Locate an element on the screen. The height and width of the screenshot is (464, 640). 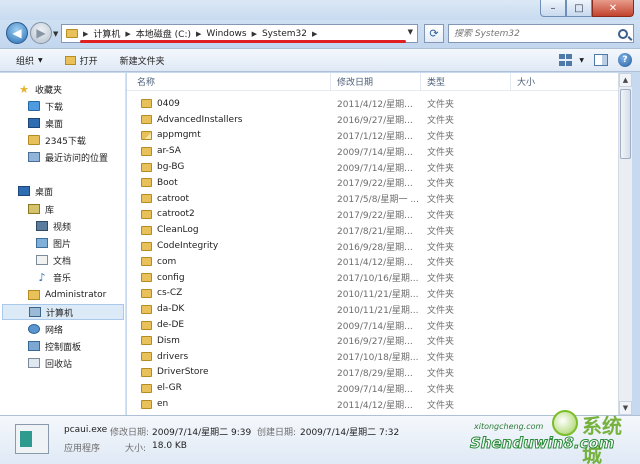
file-name-cell: de-DE is located at coordinates (229, 325).